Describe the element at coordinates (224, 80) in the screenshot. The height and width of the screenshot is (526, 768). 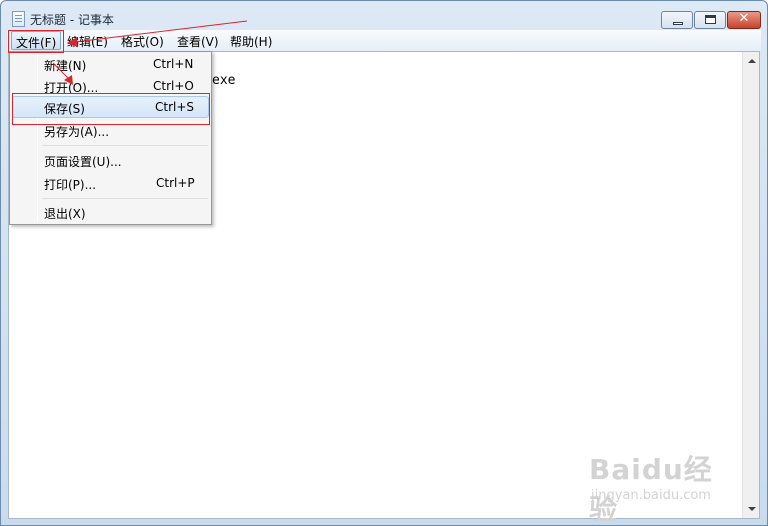
I see `editor-text: exe` at that location.